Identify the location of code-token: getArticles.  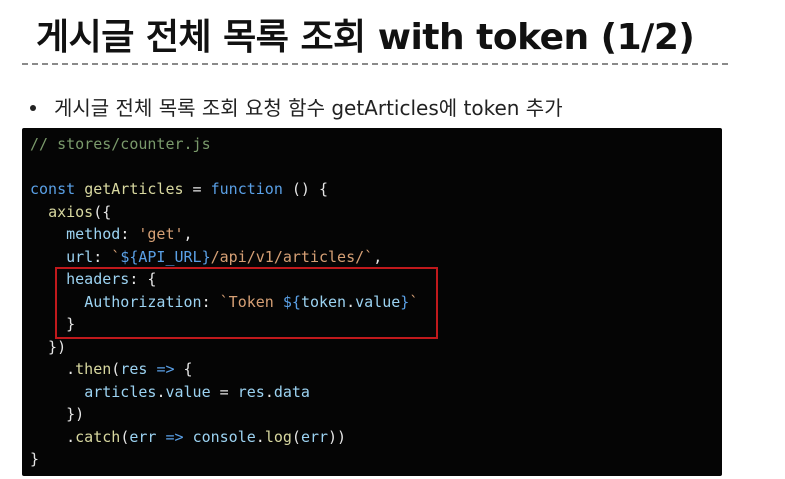
(134, 189).